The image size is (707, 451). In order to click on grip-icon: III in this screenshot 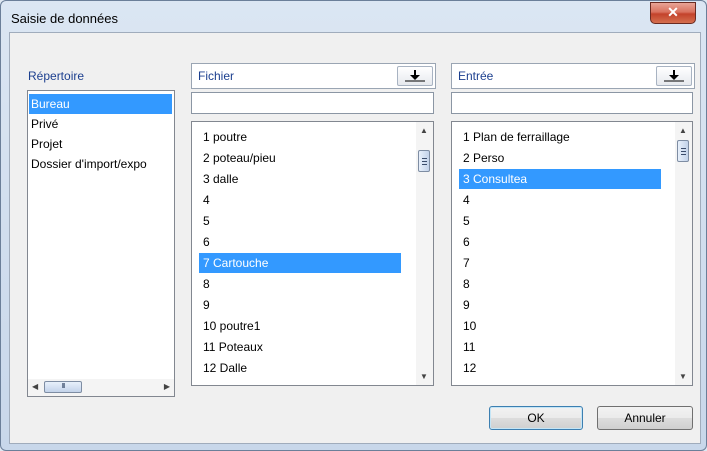, I will do `click(63, 386)`.